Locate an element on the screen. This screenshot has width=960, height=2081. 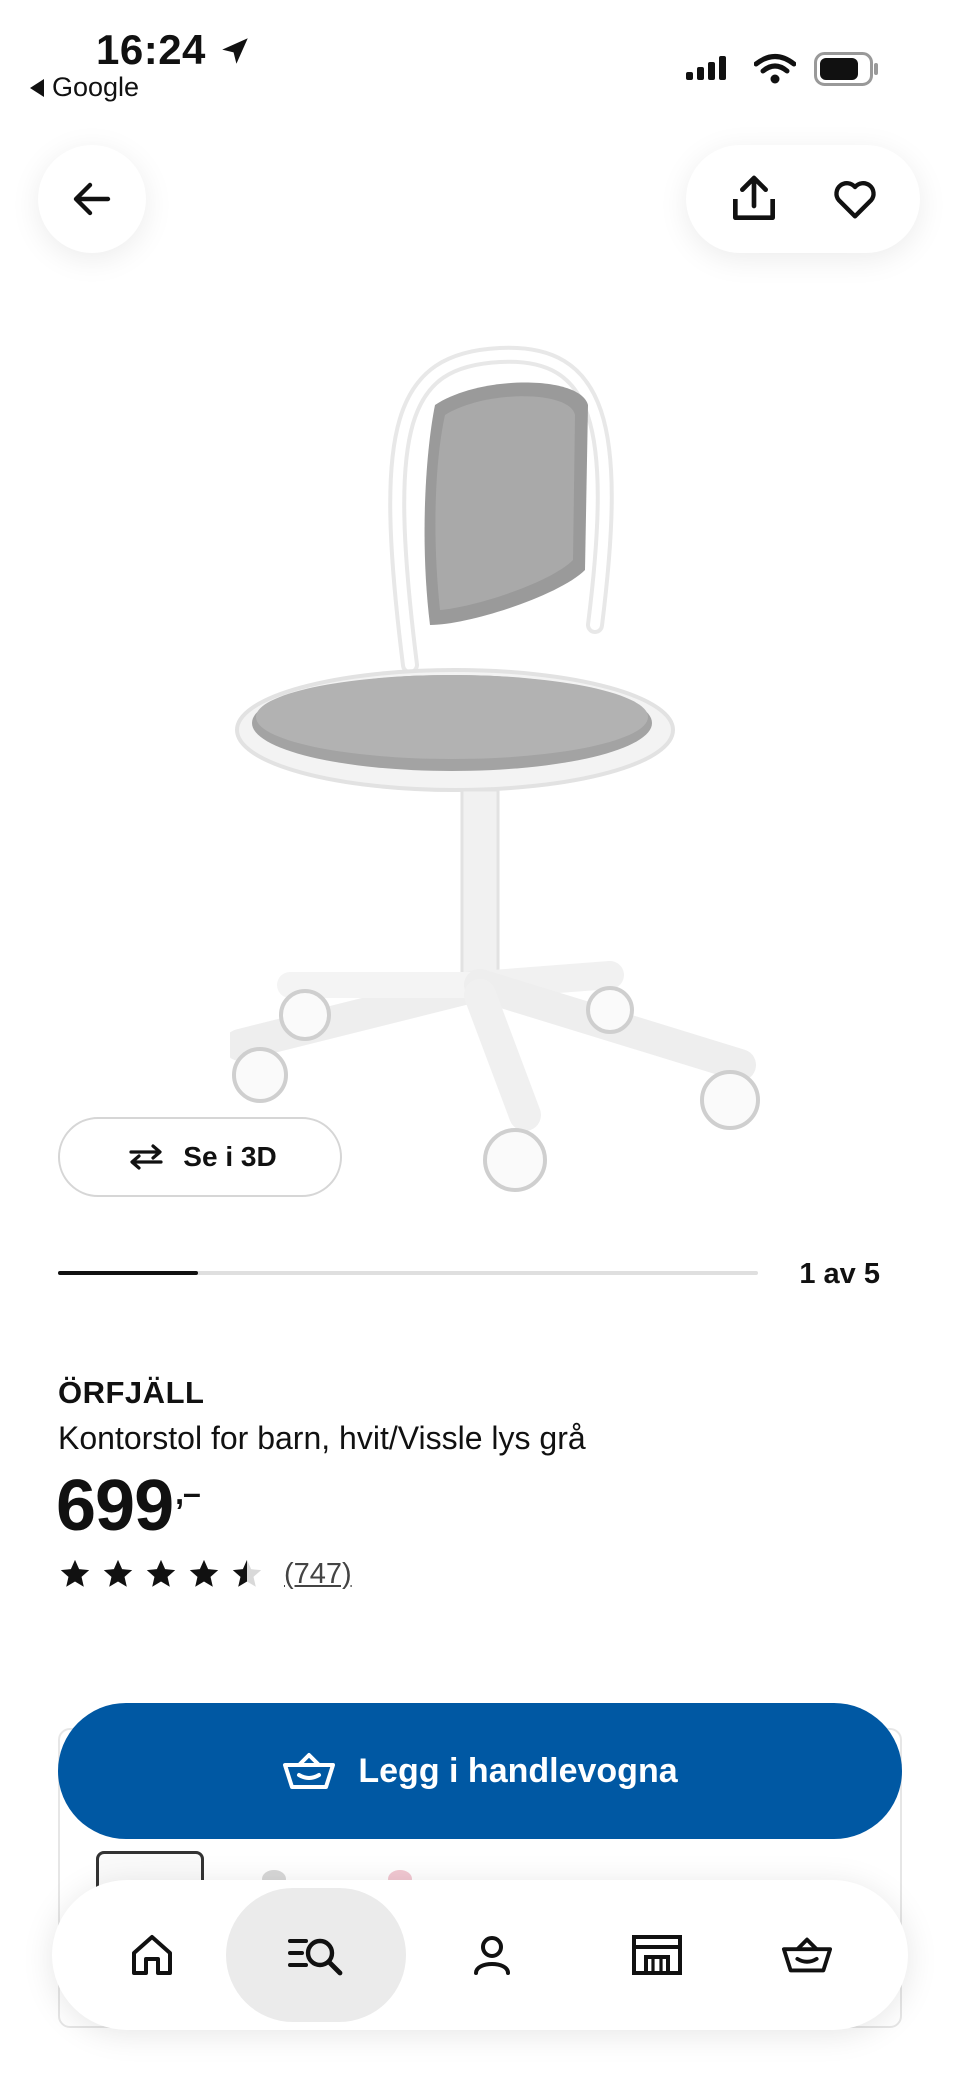
nav-basket is located at coordinates (807, 1955).